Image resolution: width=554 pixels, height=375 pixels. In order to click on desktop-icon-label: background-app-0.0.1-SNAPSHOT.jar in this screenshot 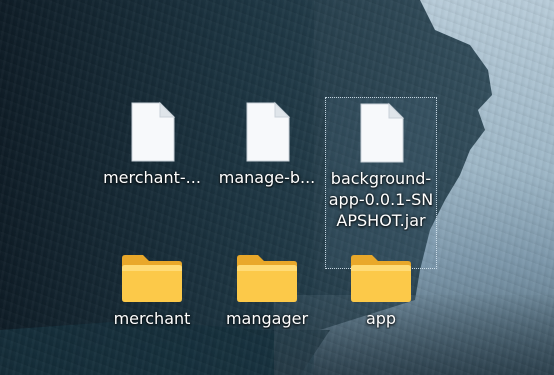, I will do `click(381, 199)`.